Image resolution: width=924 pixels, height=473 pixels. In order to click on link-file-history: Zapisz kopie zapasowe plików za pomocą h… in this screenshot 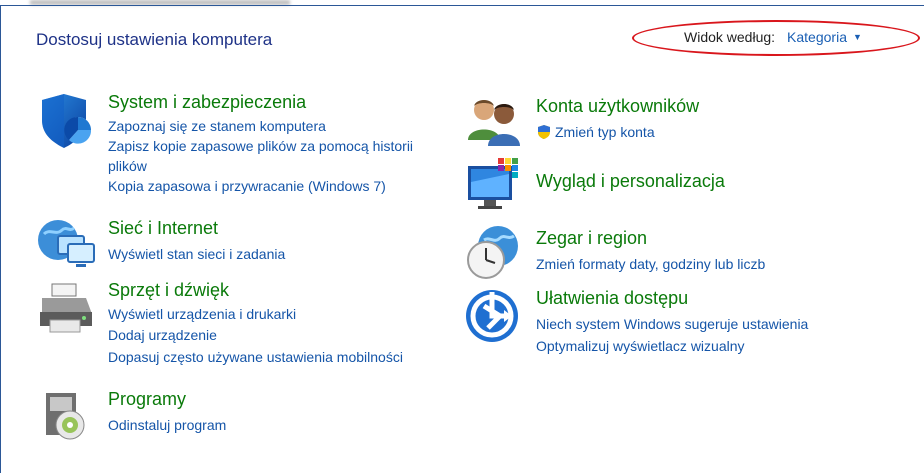, I will do `click(273, 156)`.